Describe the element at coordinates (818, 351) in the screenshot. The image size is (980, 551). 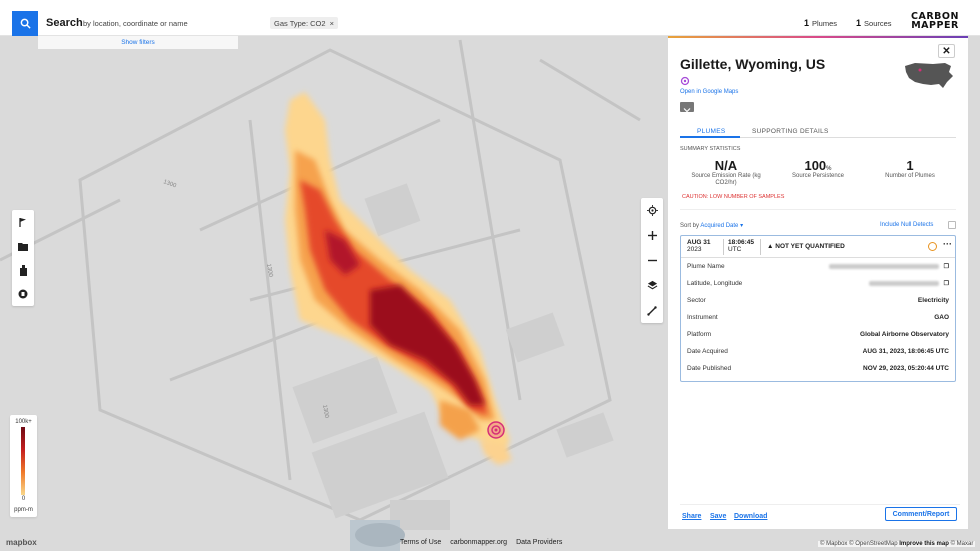
I see `date-acquired-row: Date Acquired AUG 31, 2023, 18:06:45 UTC` at that location.